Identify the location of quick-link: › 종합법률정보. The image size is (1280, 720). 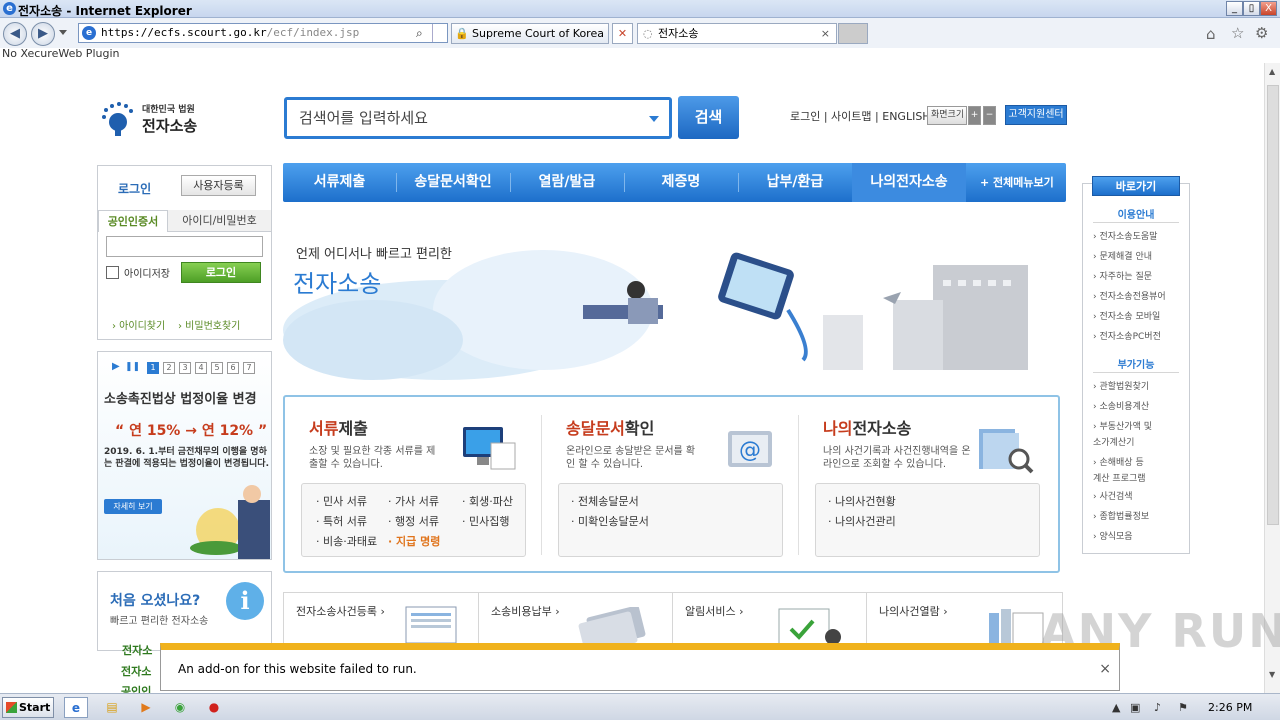
(1121, 517).